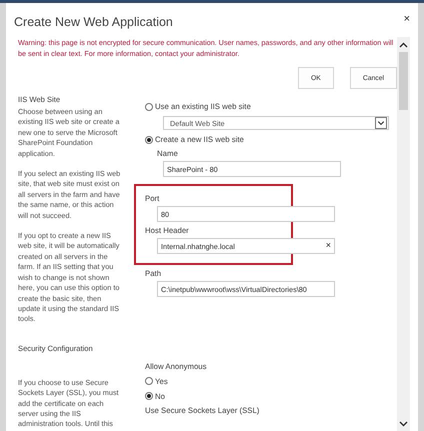  What do you see at coordinates (93, 22) in the screenshot?
I see `dialog-title: Create New Web Application` at bounding box center [93, 22].